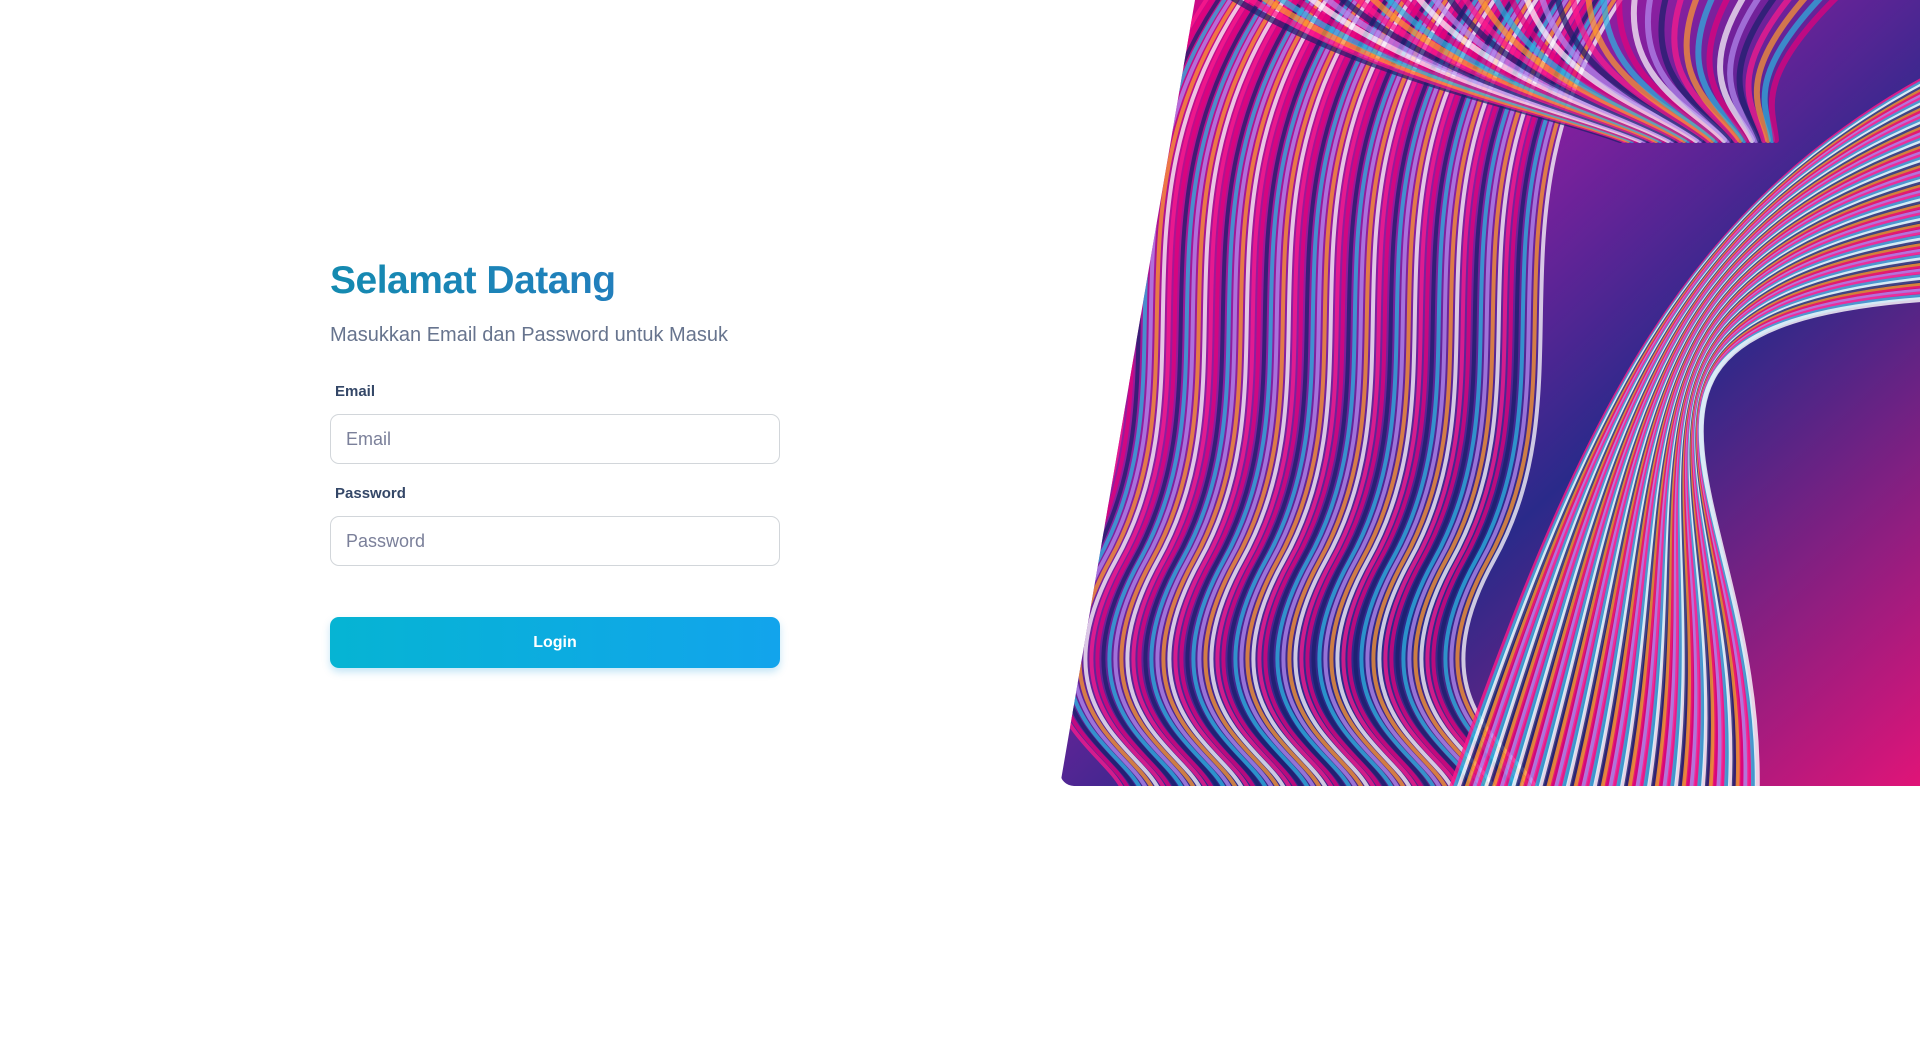  Describe the element at coordinates (555, 281) in the screenshot. I see `page-title: Selamat Datang` at that location.